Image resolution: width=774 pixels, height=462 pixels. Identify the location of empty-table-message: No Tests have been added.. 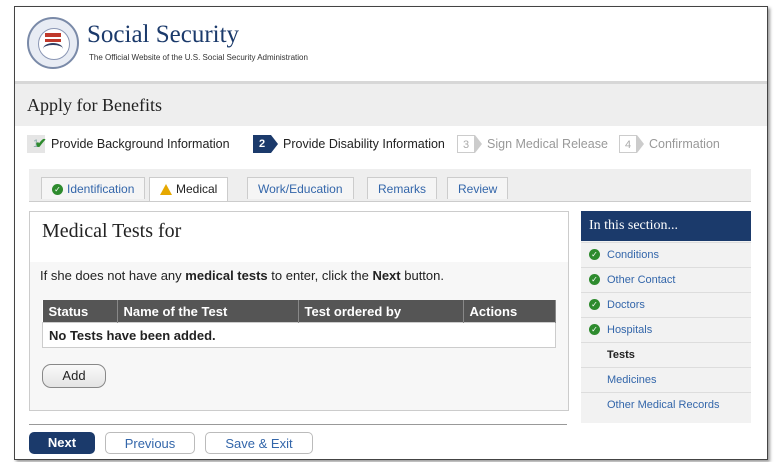
(299, 335).